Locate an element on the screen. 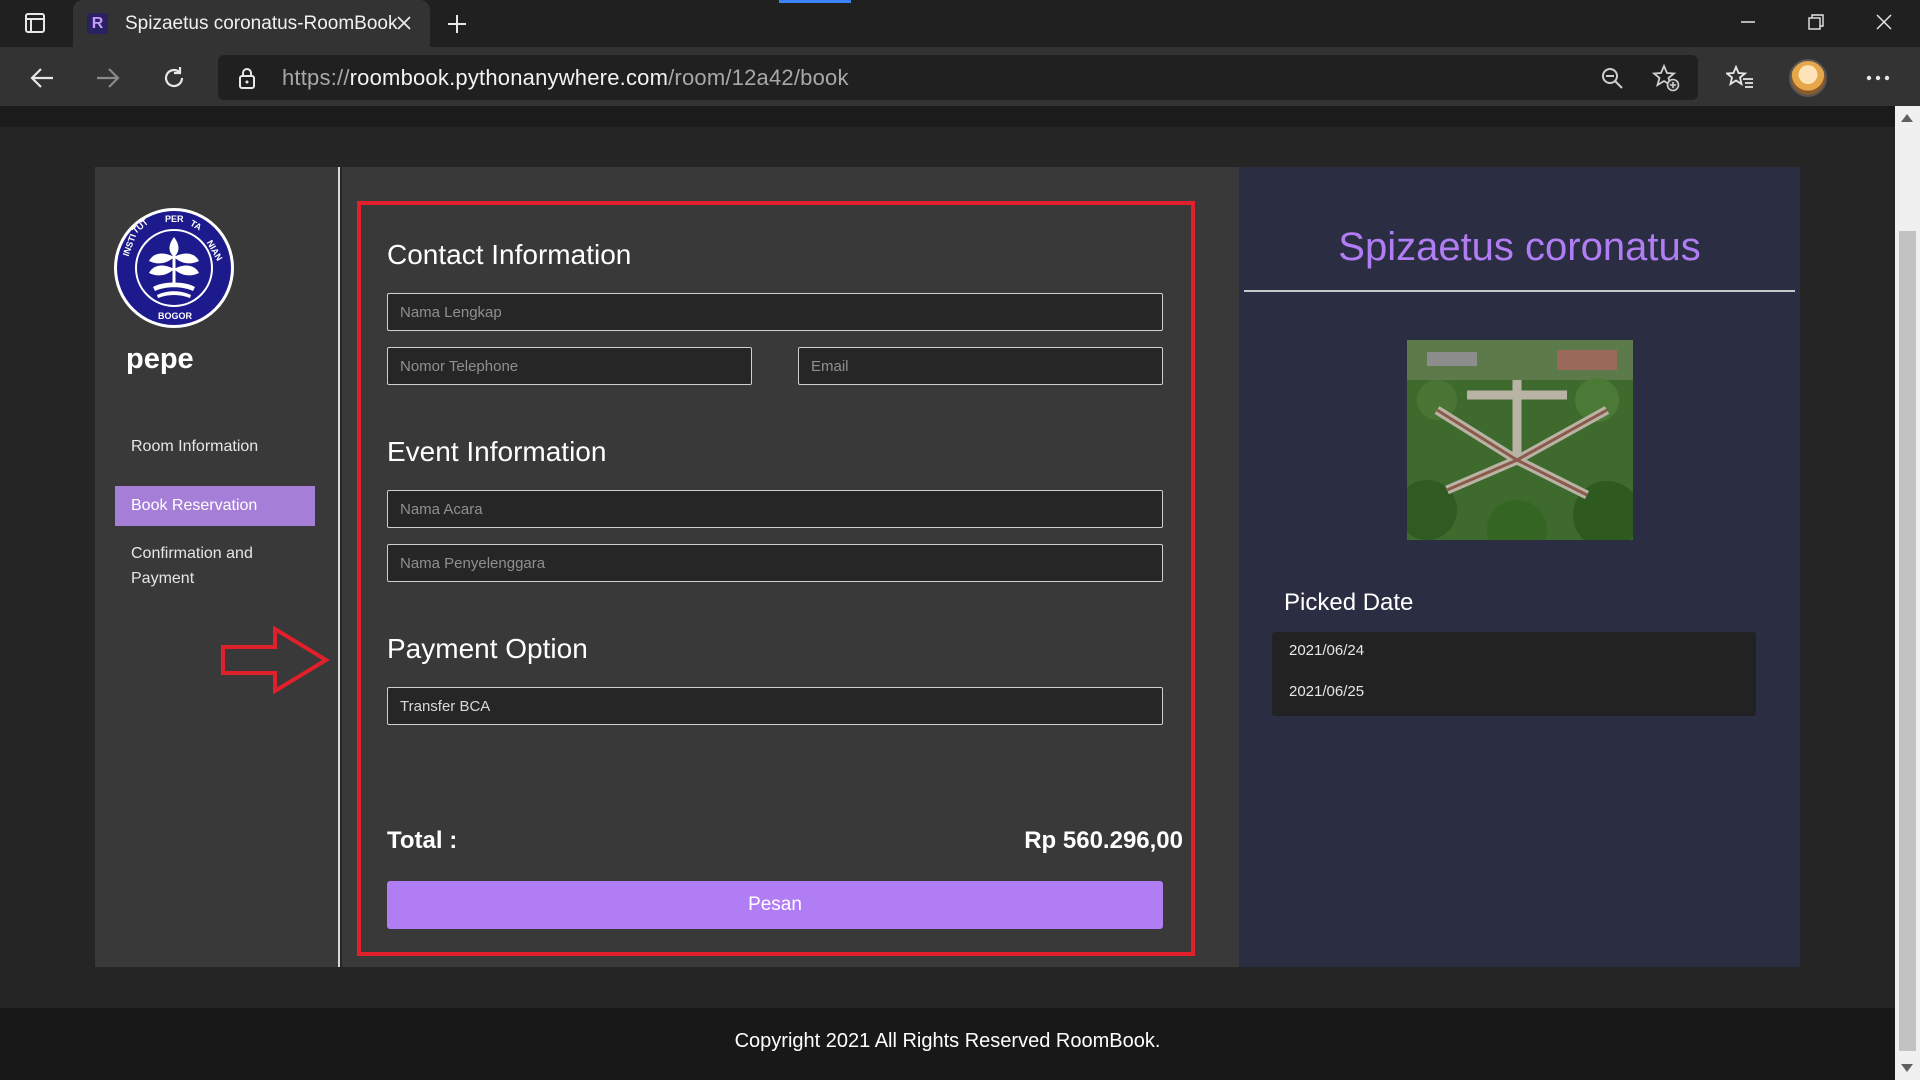 The height and width of the screenshot is (1080, 1920). tab-actions-button is located at coordinates (35, 23).